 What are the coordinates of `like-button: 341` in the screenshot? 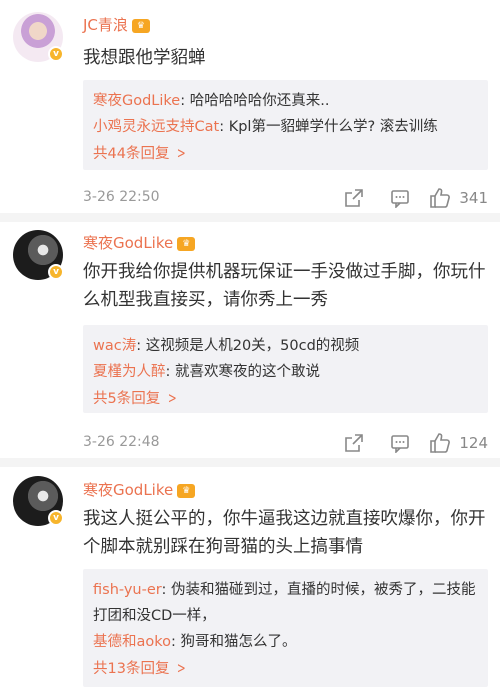 It's located at (458, 198).